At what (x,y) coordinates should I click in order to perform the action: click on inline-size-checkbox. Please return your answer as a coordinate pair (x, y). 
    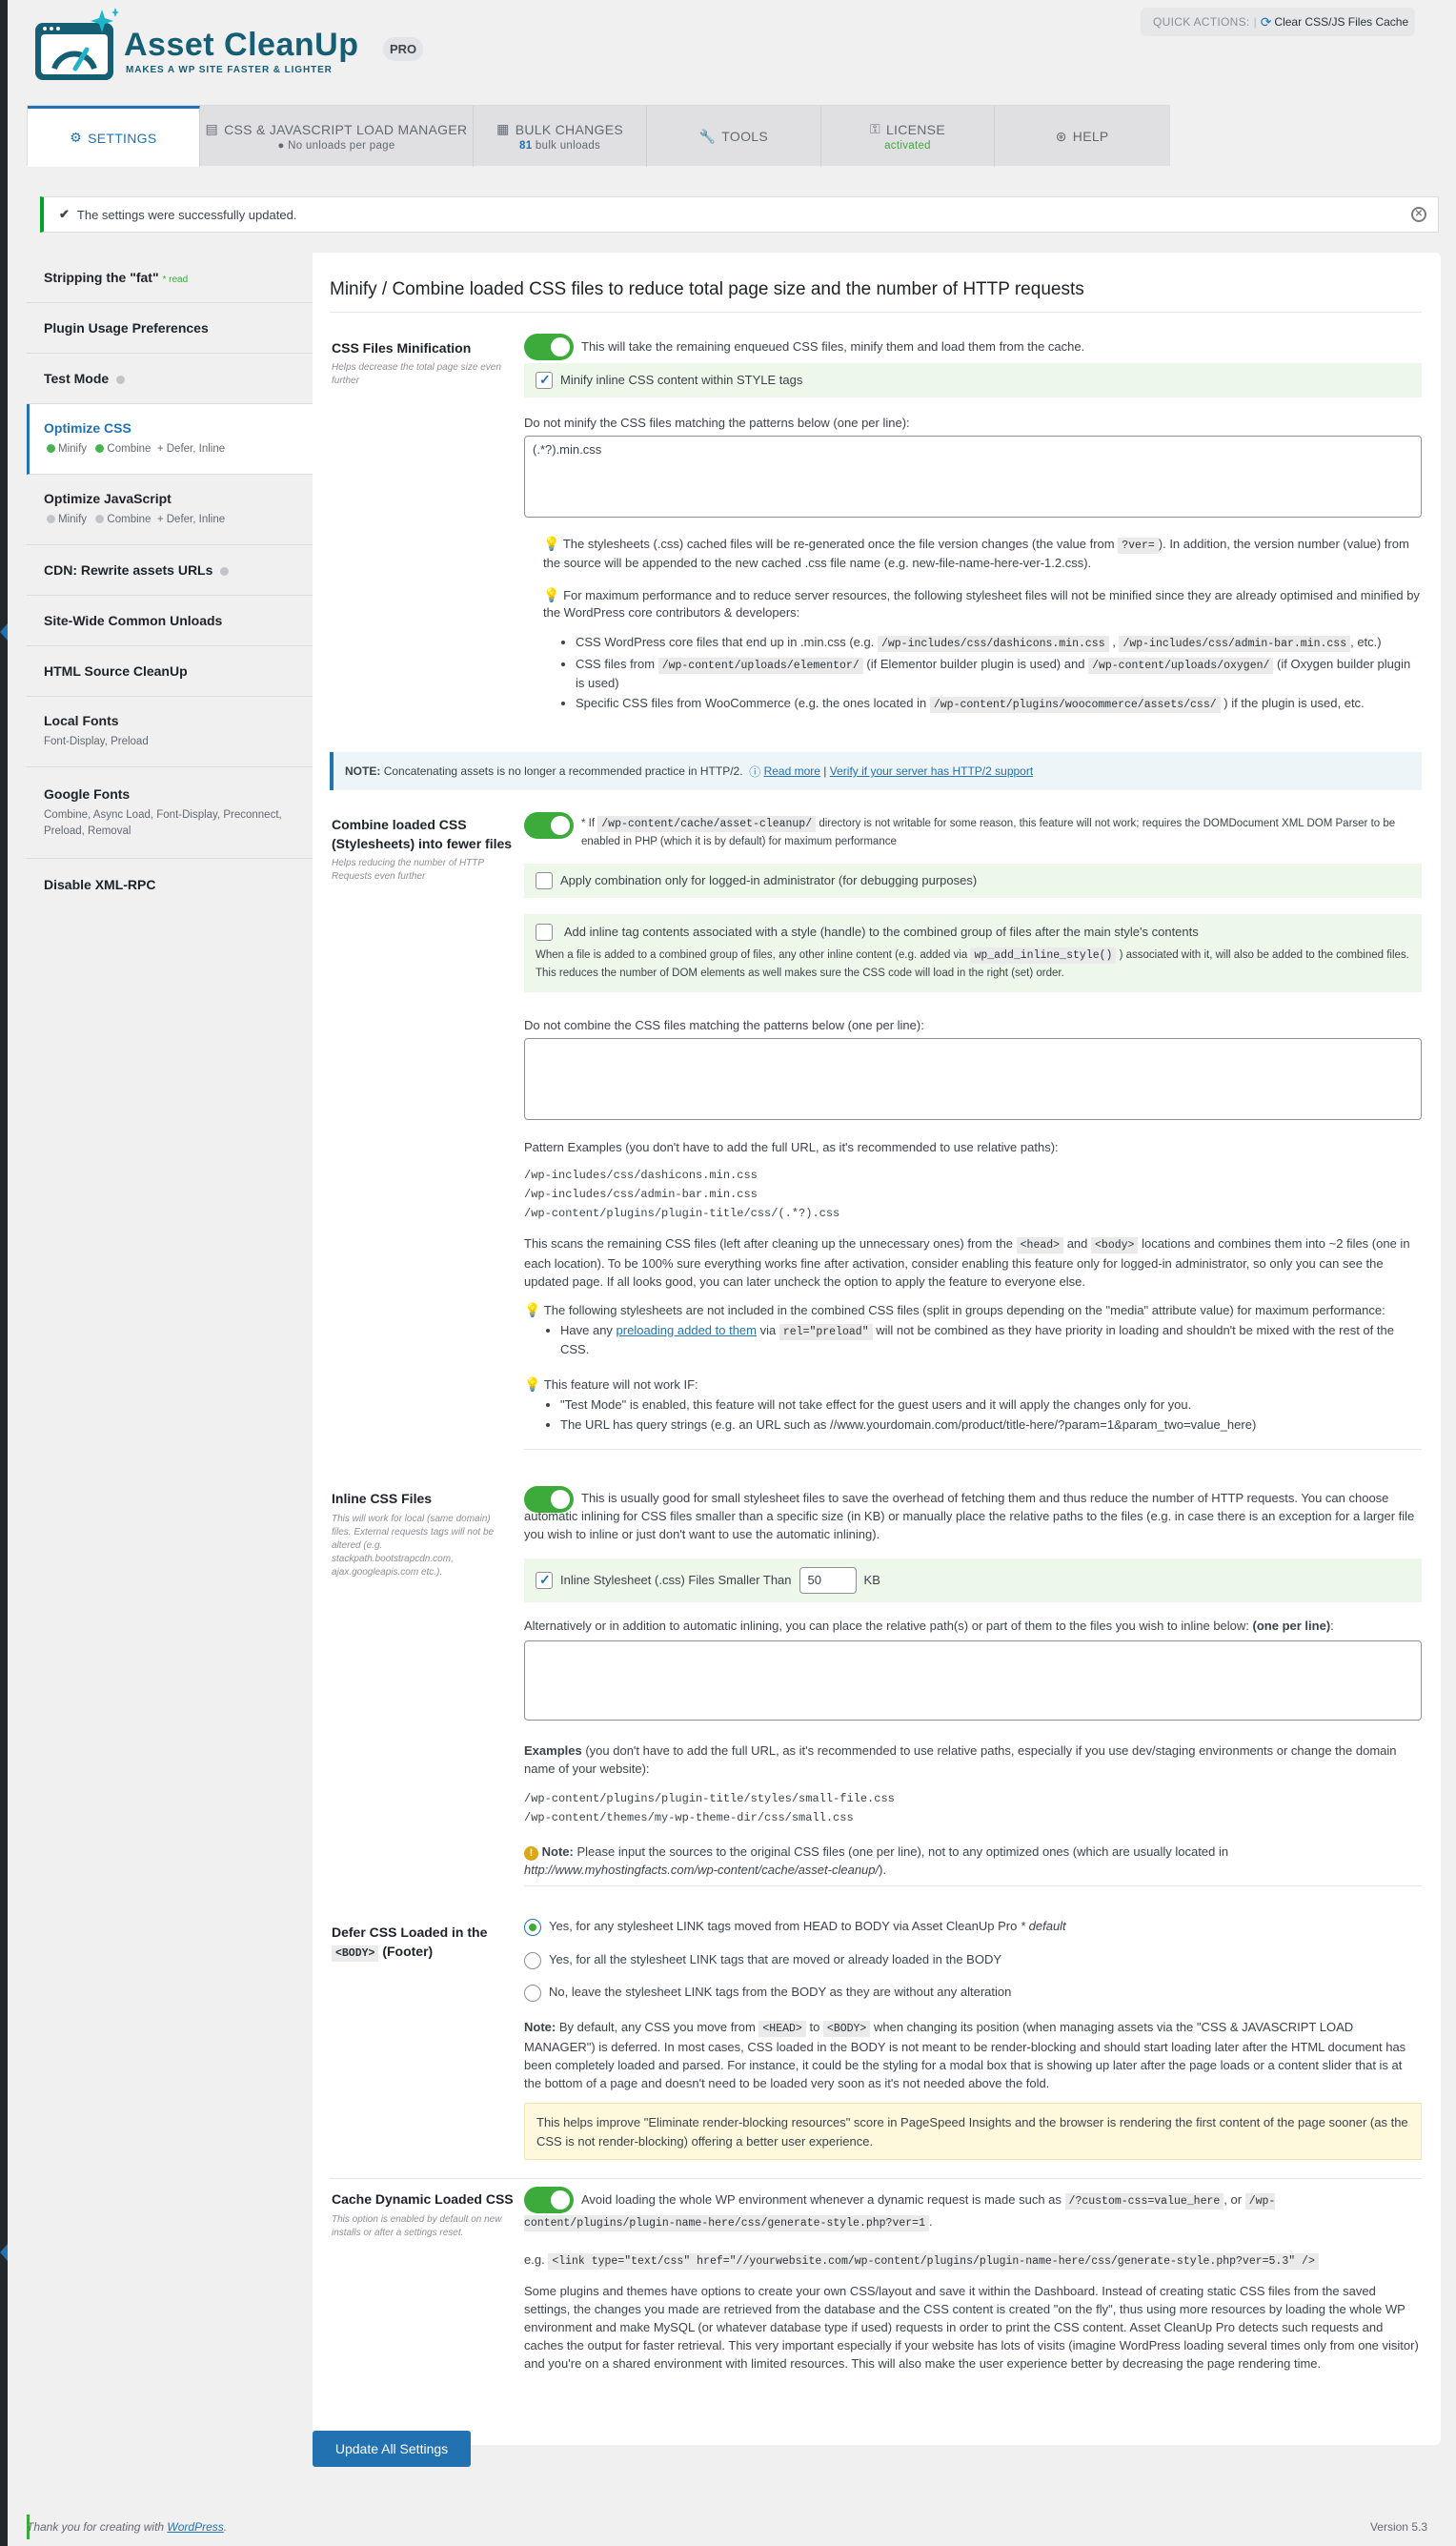
    Looking at the image, I should click on (545, 1580).